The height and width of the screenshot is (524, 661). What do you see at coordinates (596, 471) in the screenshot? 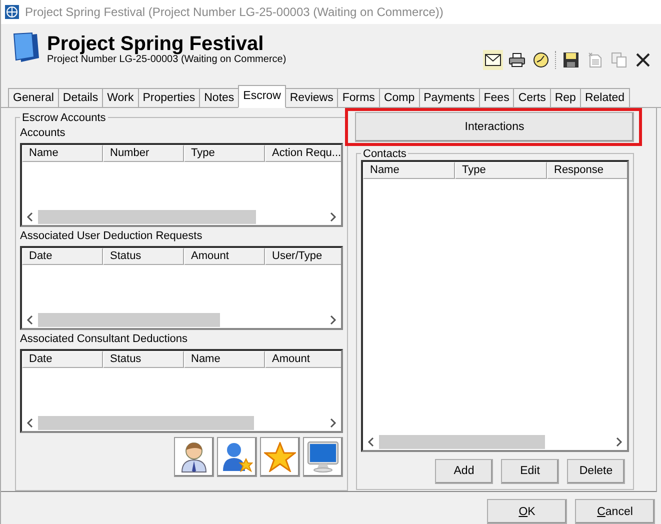
I see `action-button: Delete` at bounding box center [596, 471].